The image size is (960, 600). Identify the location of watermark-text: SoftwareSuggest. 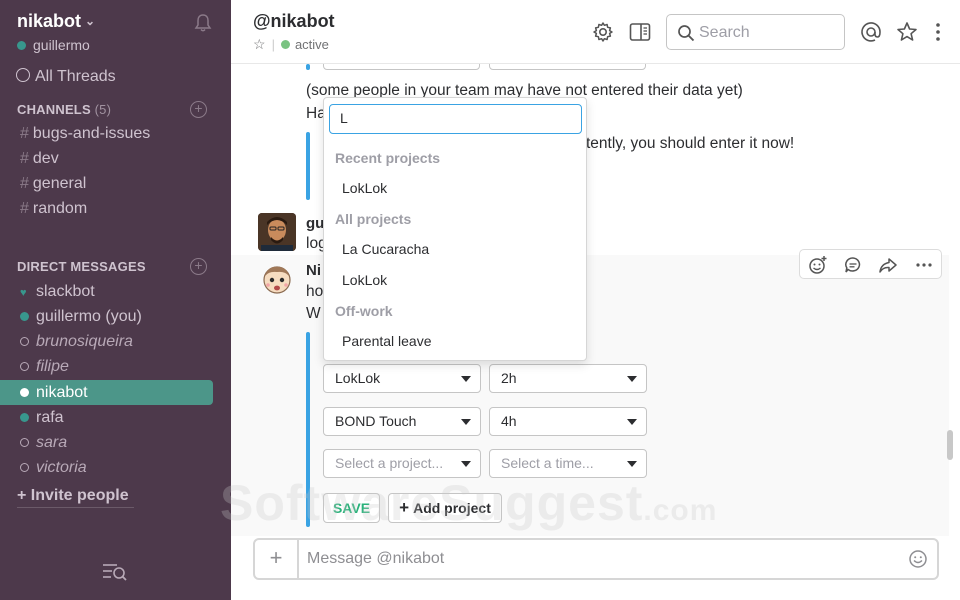
(432, 503).